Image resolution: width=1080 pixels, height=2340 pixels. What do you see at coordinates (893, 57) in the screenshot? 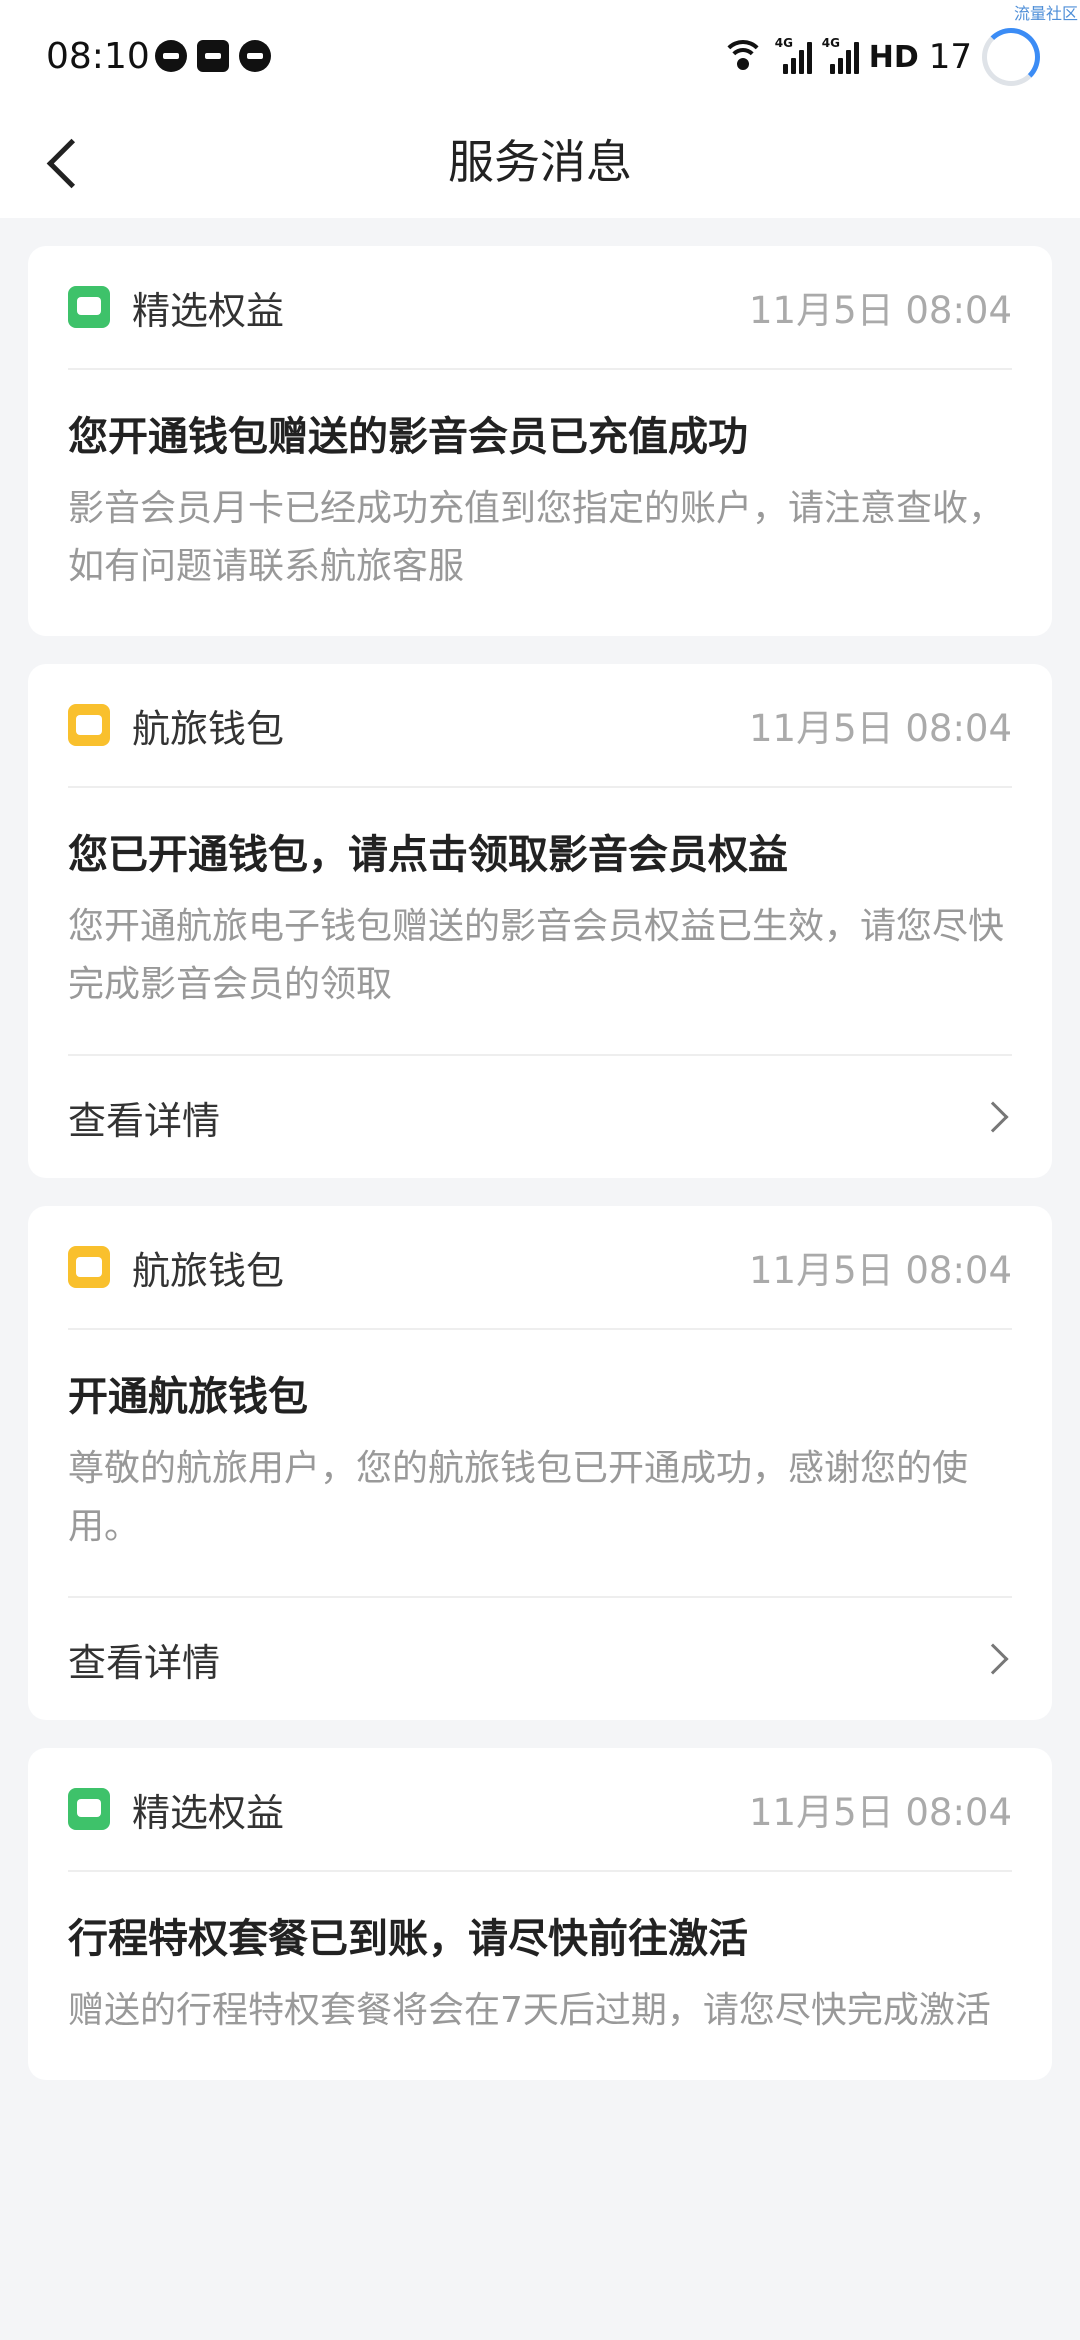
I see `hd-label: HD` at bounding box center [893, 57].